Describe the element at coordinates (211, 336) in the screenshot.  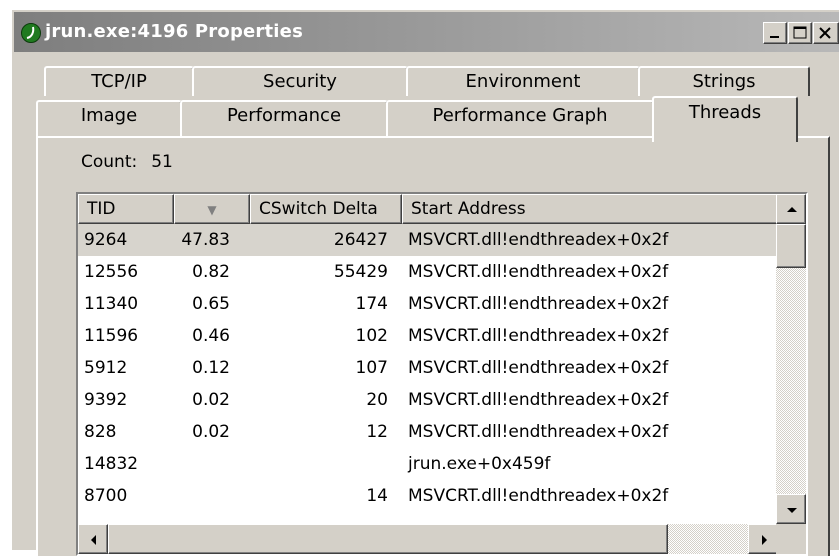
I see `cell-cpu: 0.46` at that location.